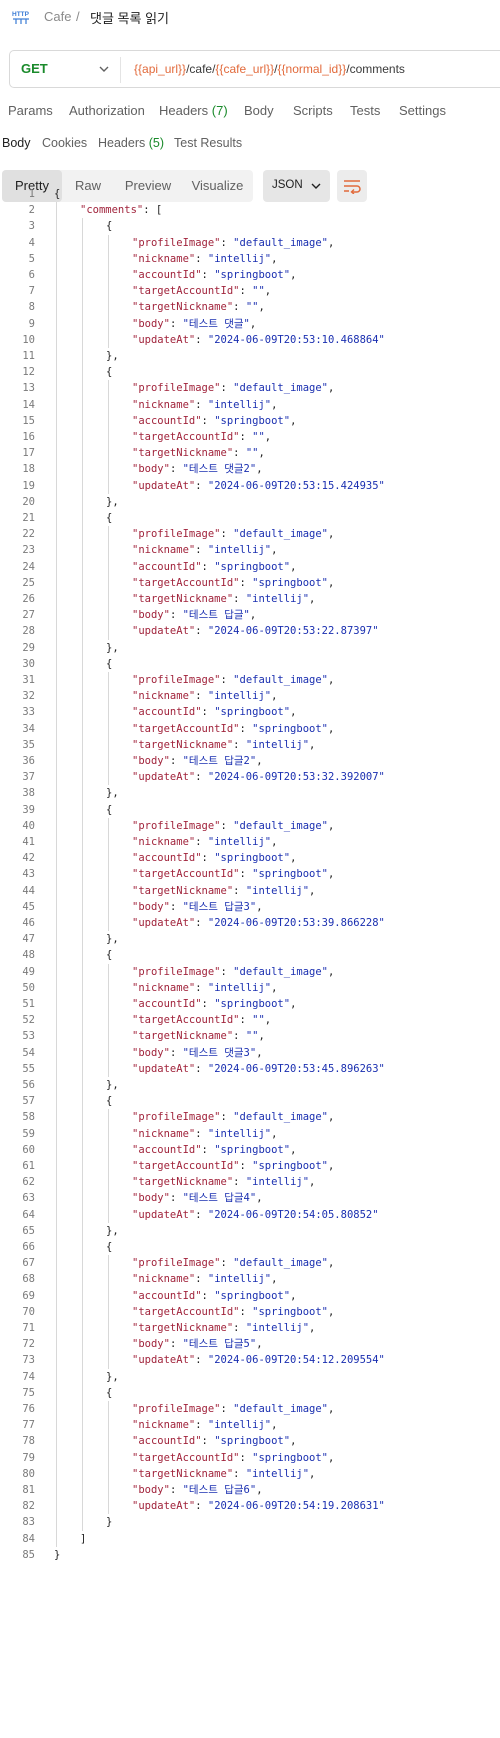  Describe the element at coordinates (250, 194) in the screenshot. I see `code-line: 1{` at that location.